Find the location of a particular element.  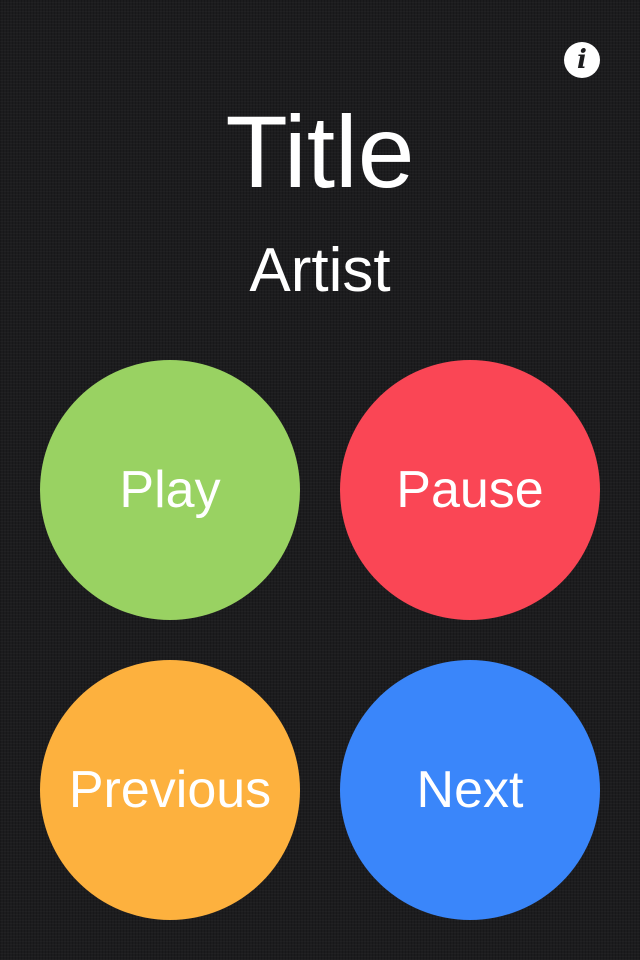

pause-button: Pause is located at coordinates (470, 490).